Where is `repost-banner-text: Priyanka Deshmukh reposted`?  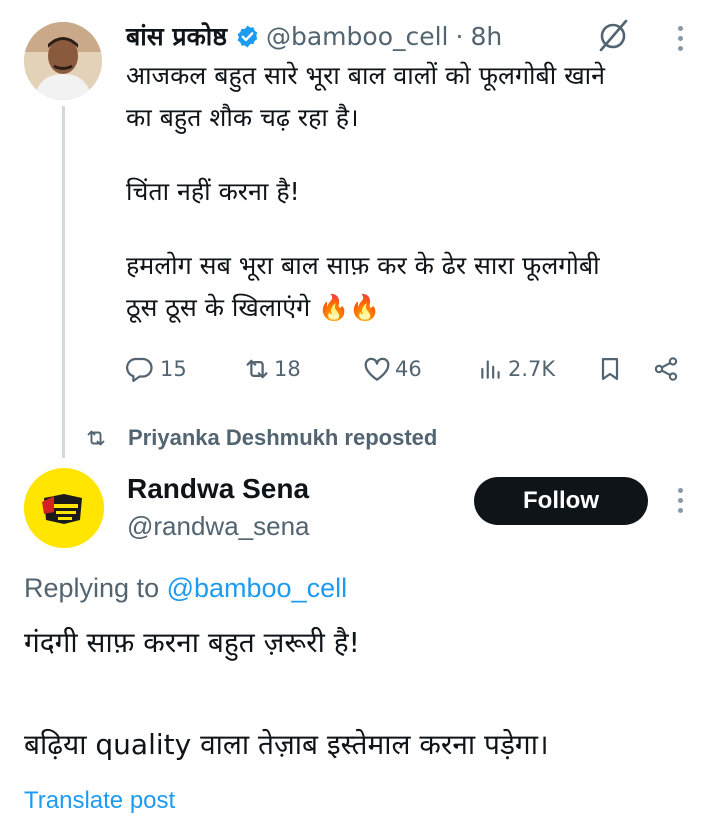
repost-banner-text: Priyanka Deshmukh reposted is located at coordinates (282, 438).